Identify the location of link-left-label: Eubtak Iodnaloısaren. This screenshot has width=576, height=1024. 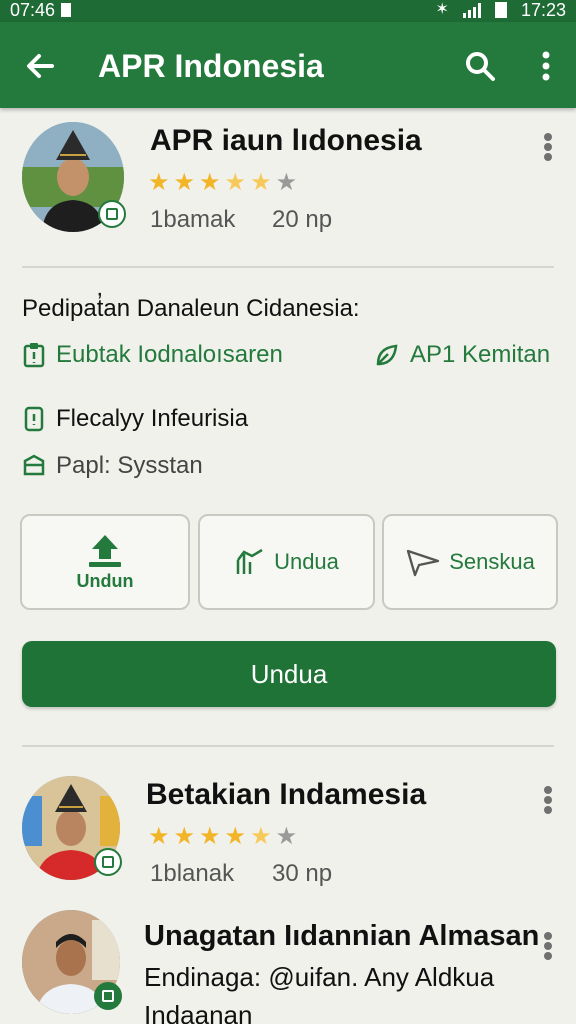
(169, 354).